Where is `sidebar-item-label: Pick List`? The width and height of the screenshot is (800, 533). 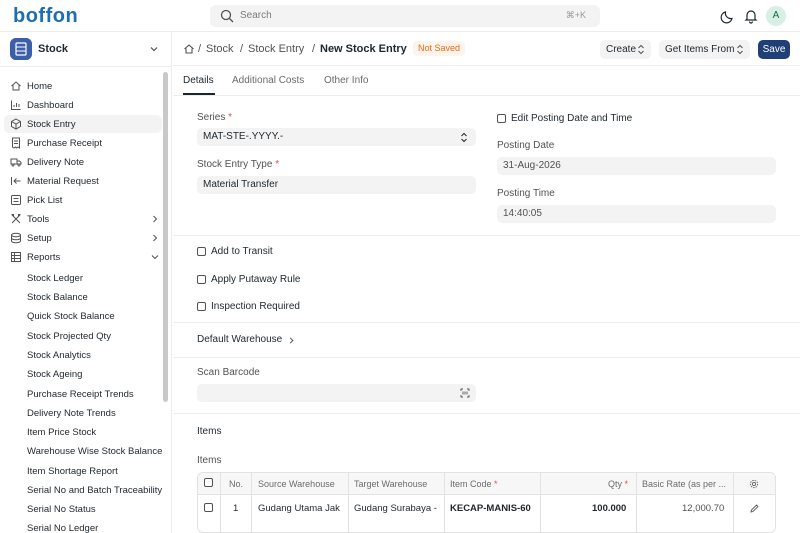 sidebar-item-label: Pick List is located at coordinates (45, 200).